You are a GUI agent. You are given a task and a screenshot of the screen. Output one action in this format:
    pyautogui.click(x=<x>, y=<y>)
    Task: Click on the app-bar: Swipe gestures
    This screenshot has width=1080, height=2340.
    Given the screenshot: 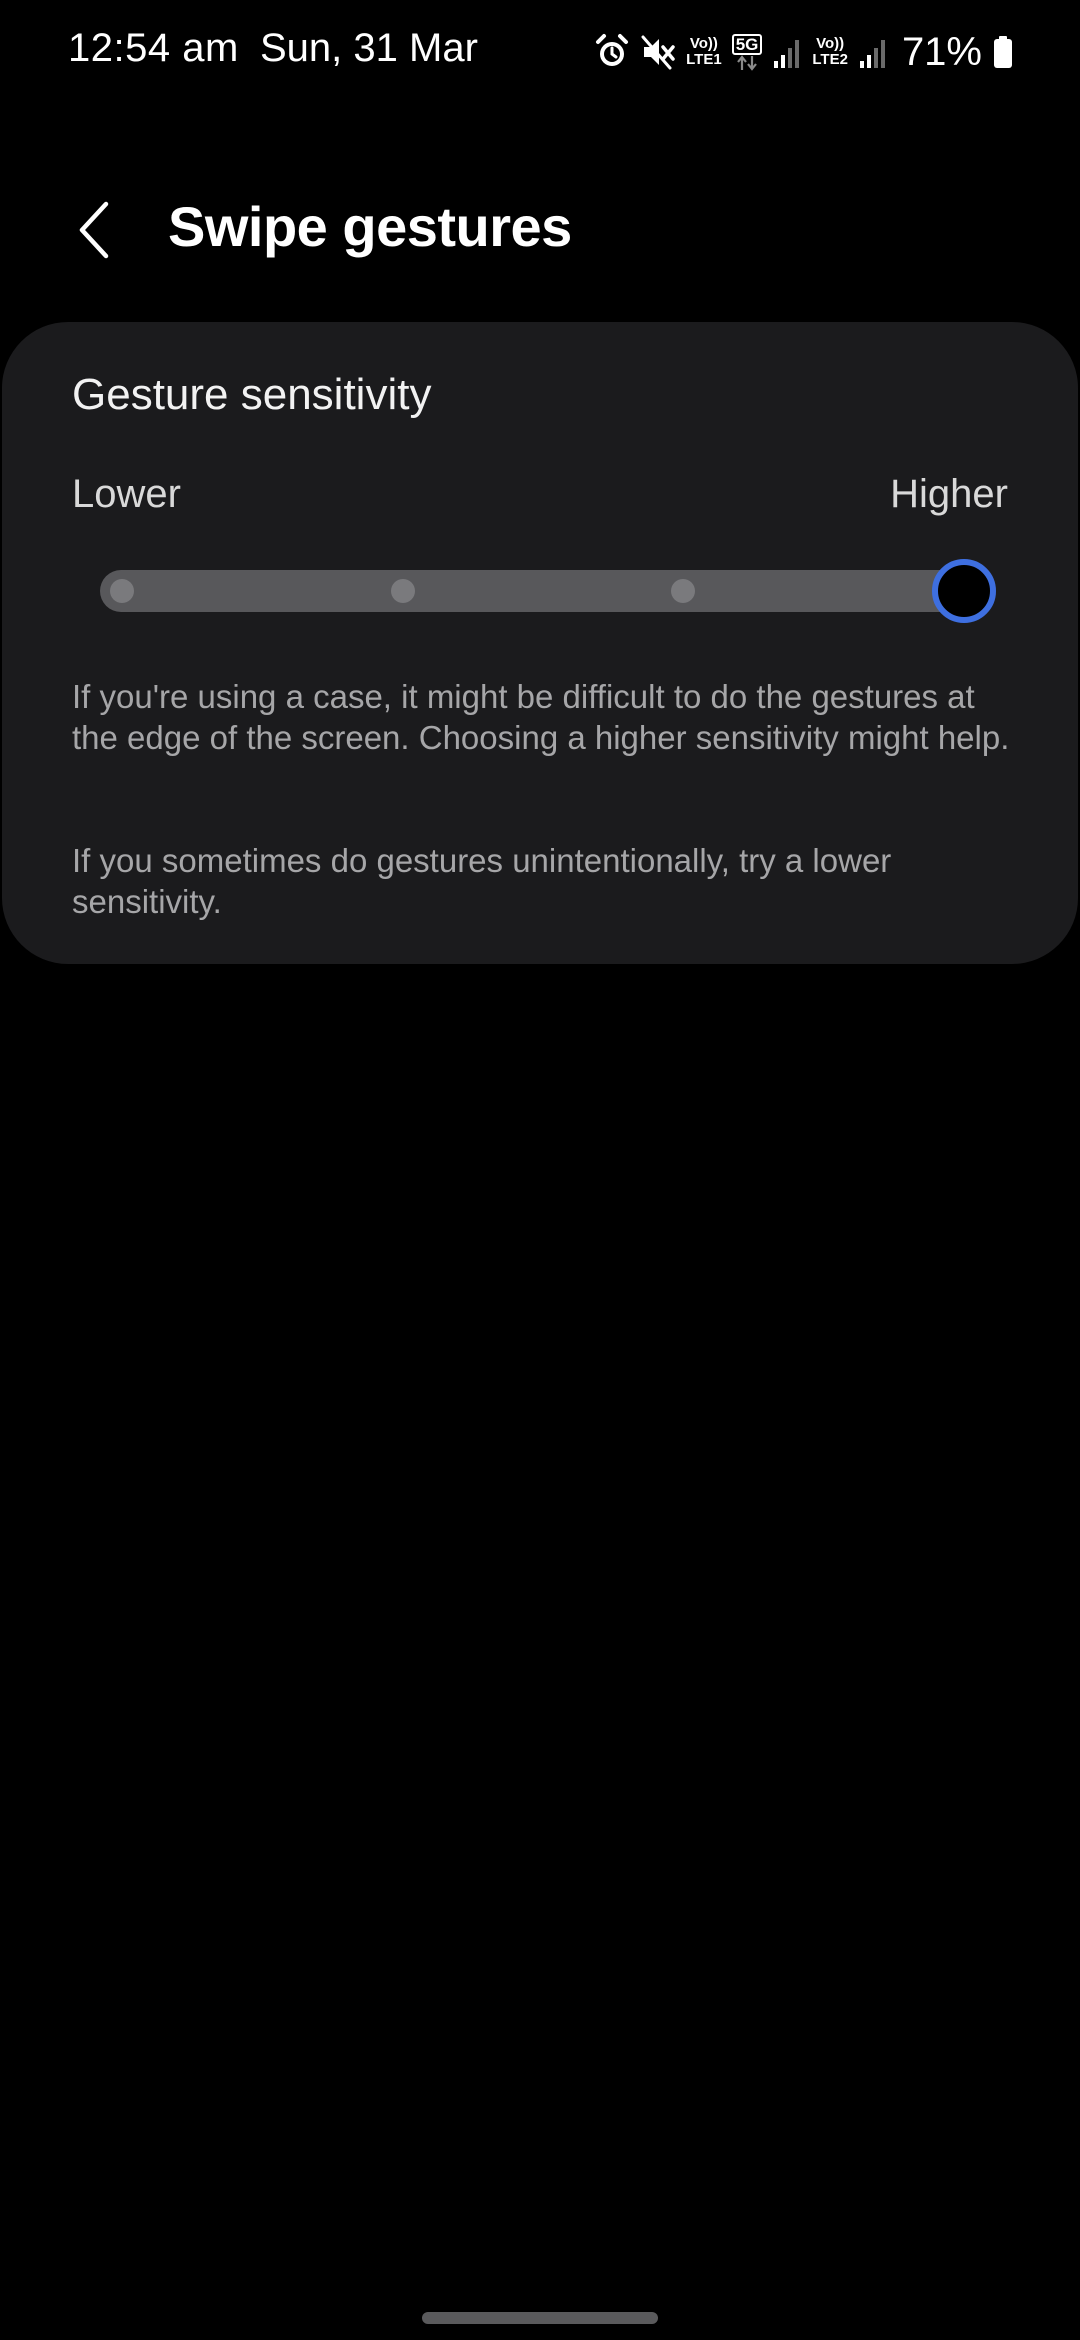 What is the action you would take?
    pyautogui.click(x=540, y=230)
    